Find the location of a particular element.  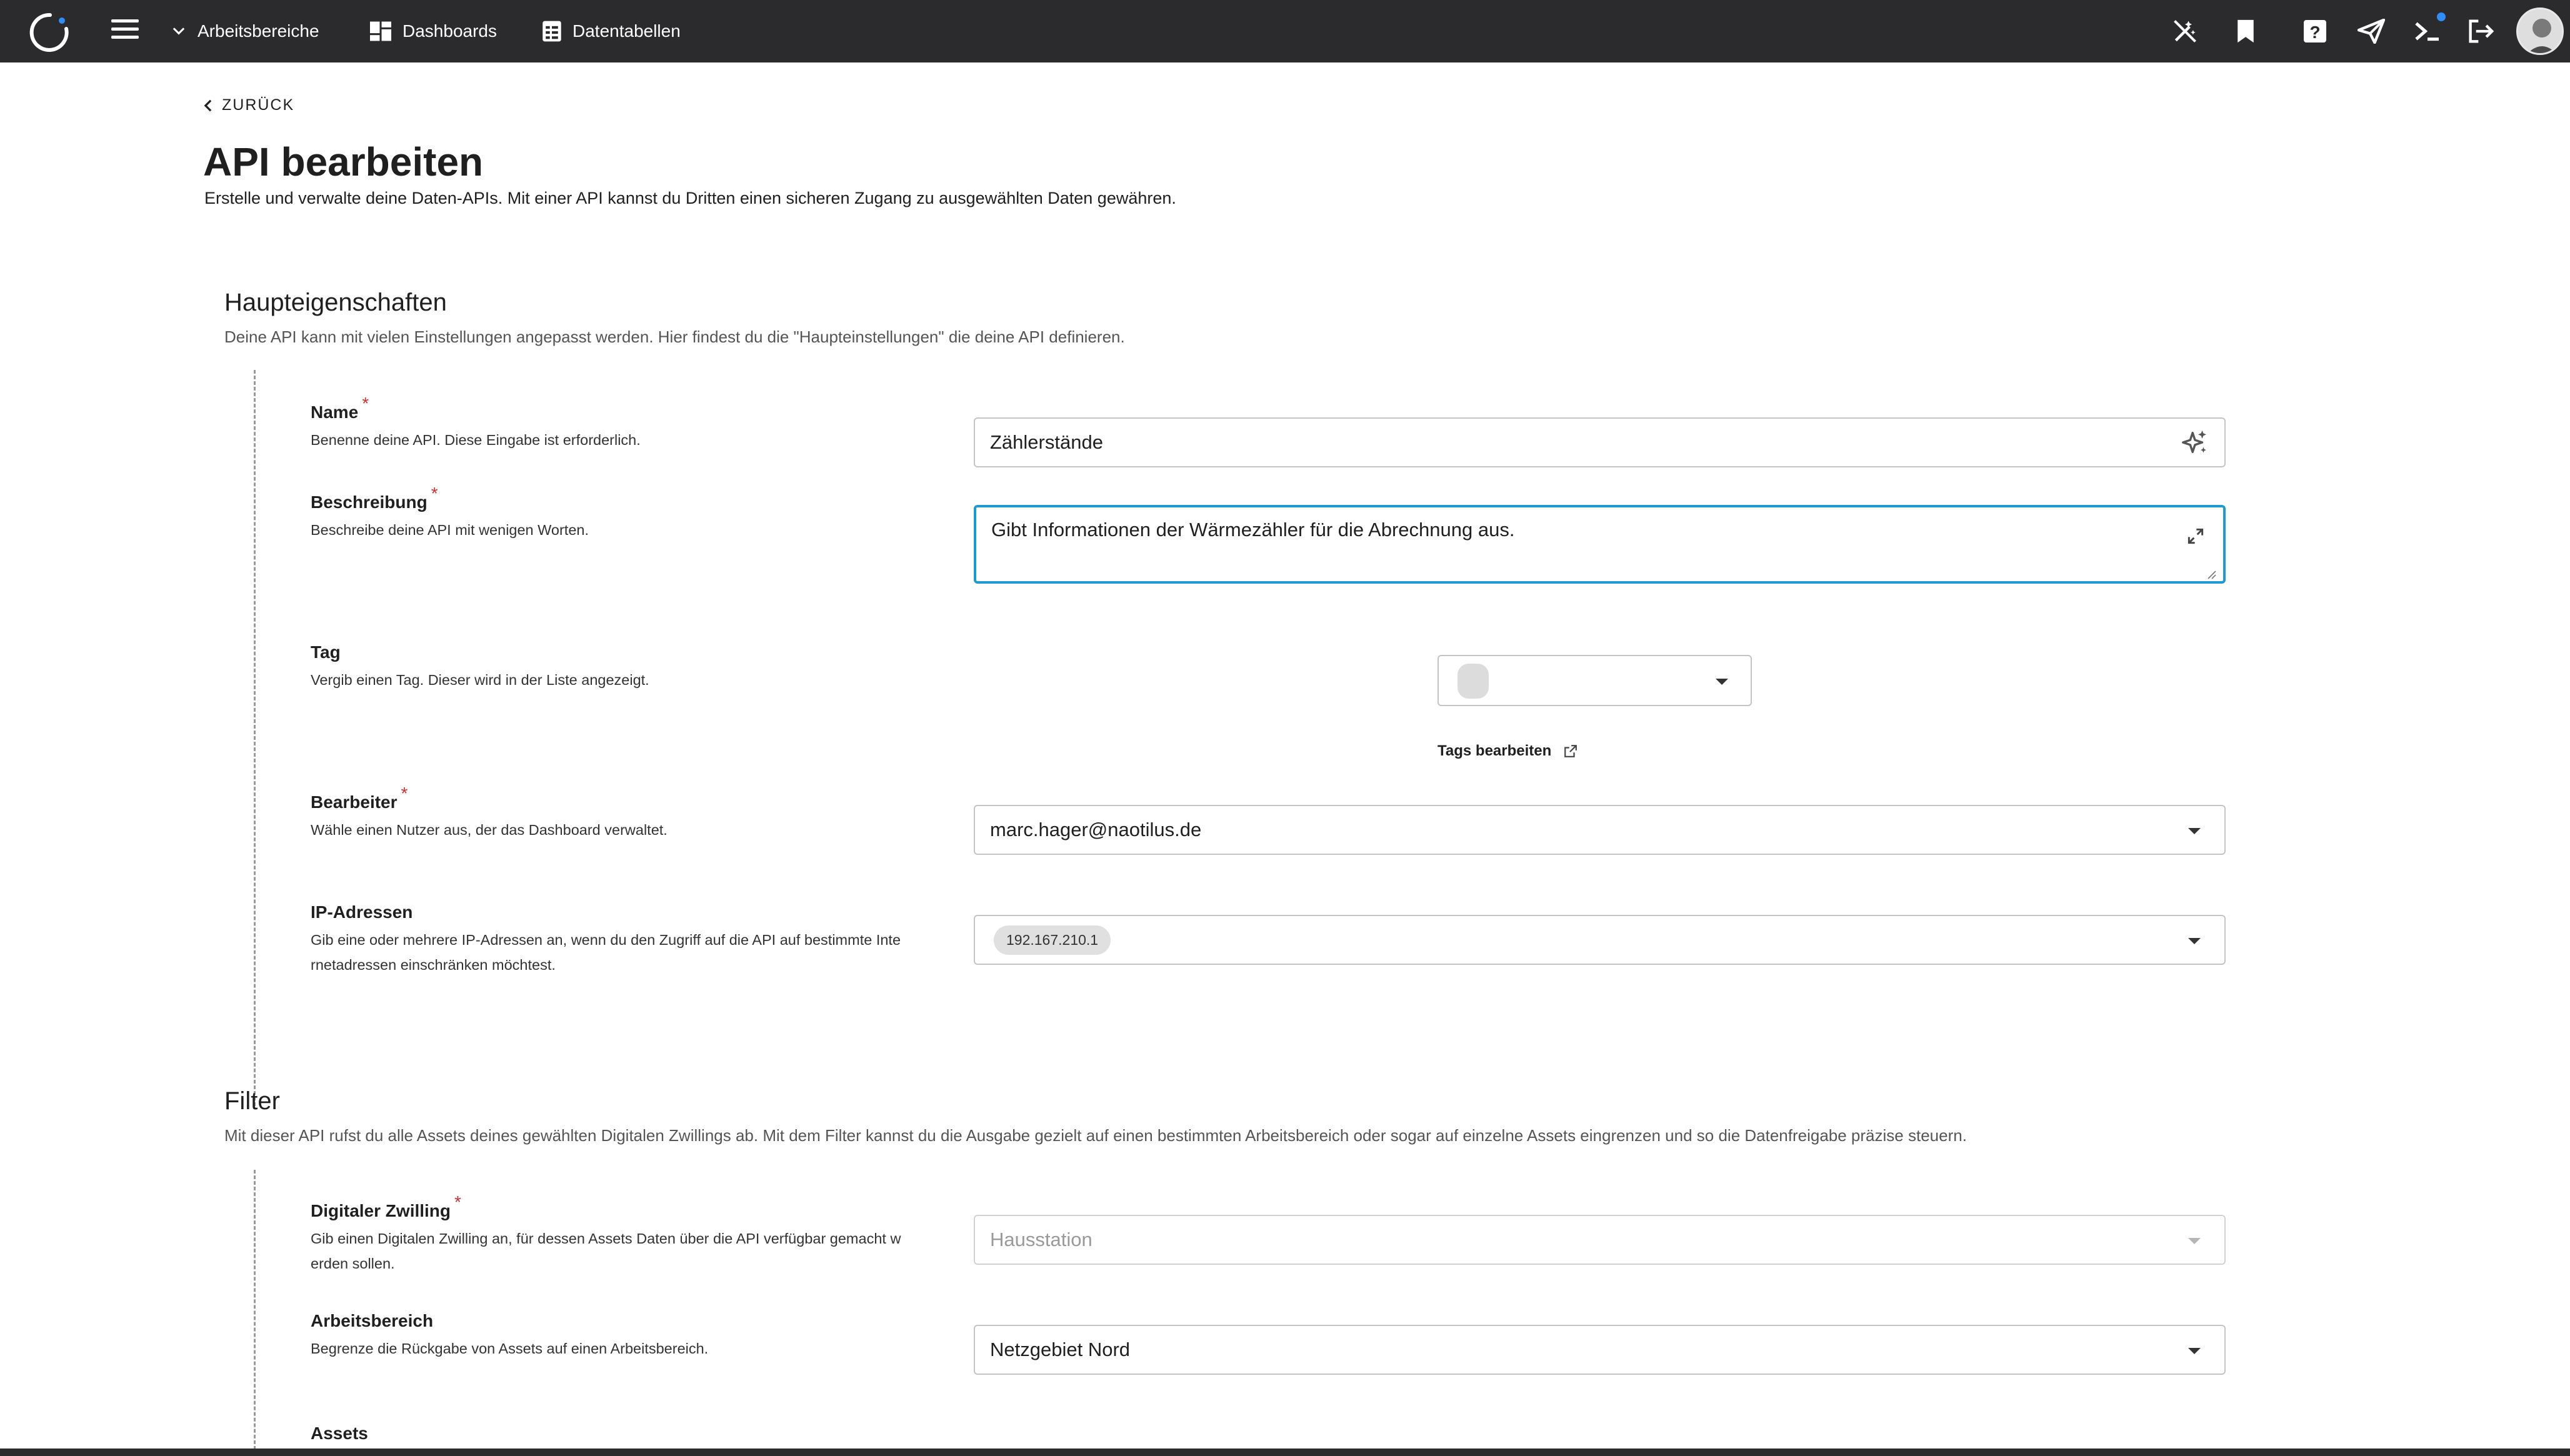

table-icon is located at coordinates (551, 31).